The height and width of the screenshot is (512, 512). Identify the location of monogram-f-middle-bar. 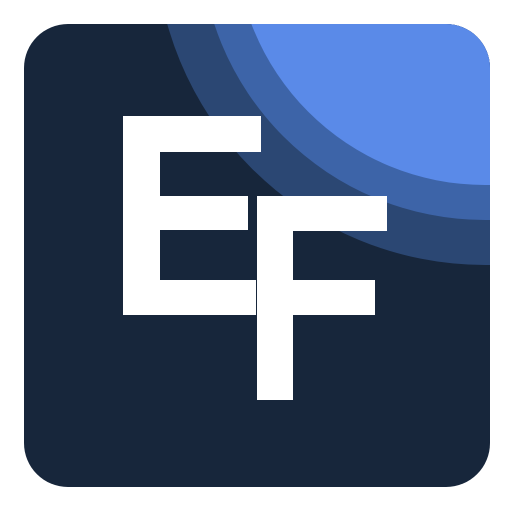
(316, 297).